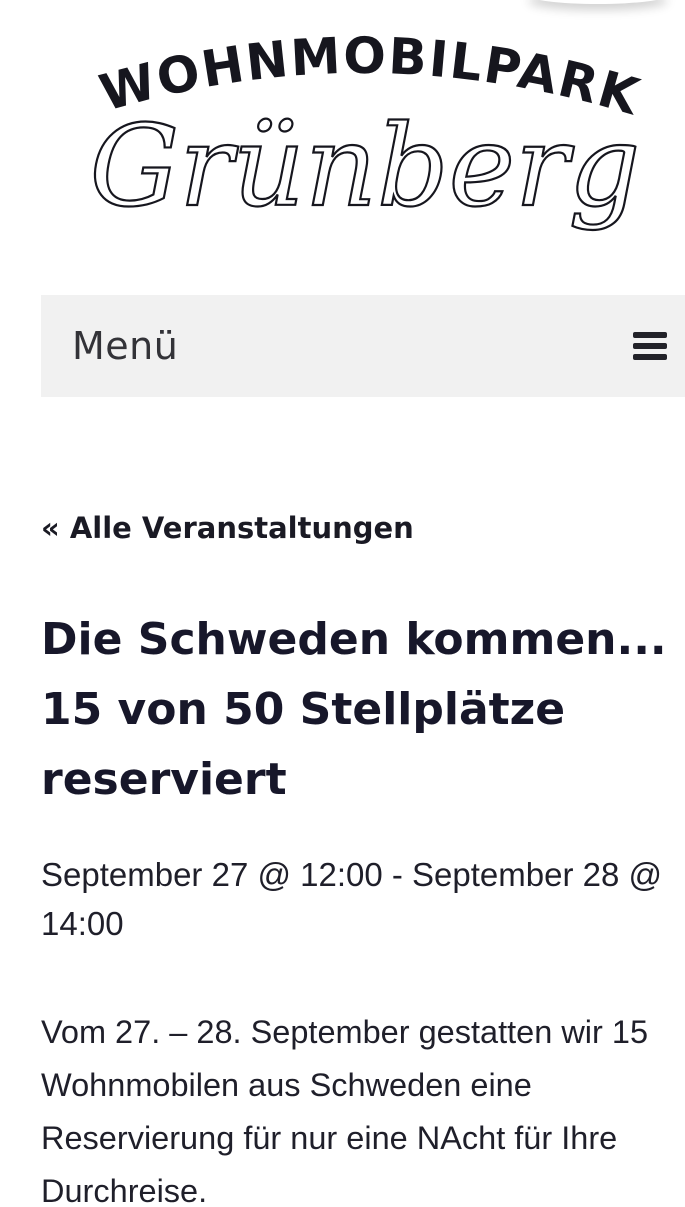 The image size is (685, 1207). Describe the element at coordinates (598, 2) in the screenshot. I see `top-shadow-fragment` at that location.